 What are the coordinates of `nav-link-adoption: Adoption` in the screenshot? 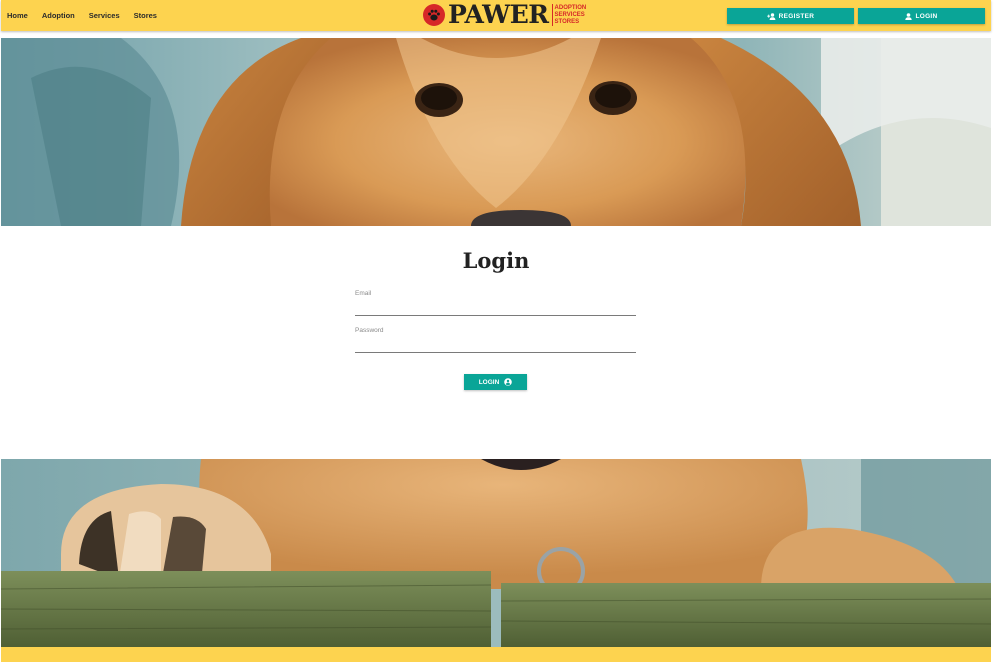 It's located at (58, 15).